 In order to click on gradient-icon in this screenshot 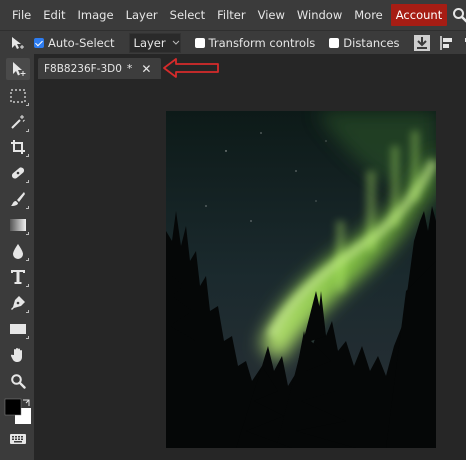, I will do `click(18, 225)`.